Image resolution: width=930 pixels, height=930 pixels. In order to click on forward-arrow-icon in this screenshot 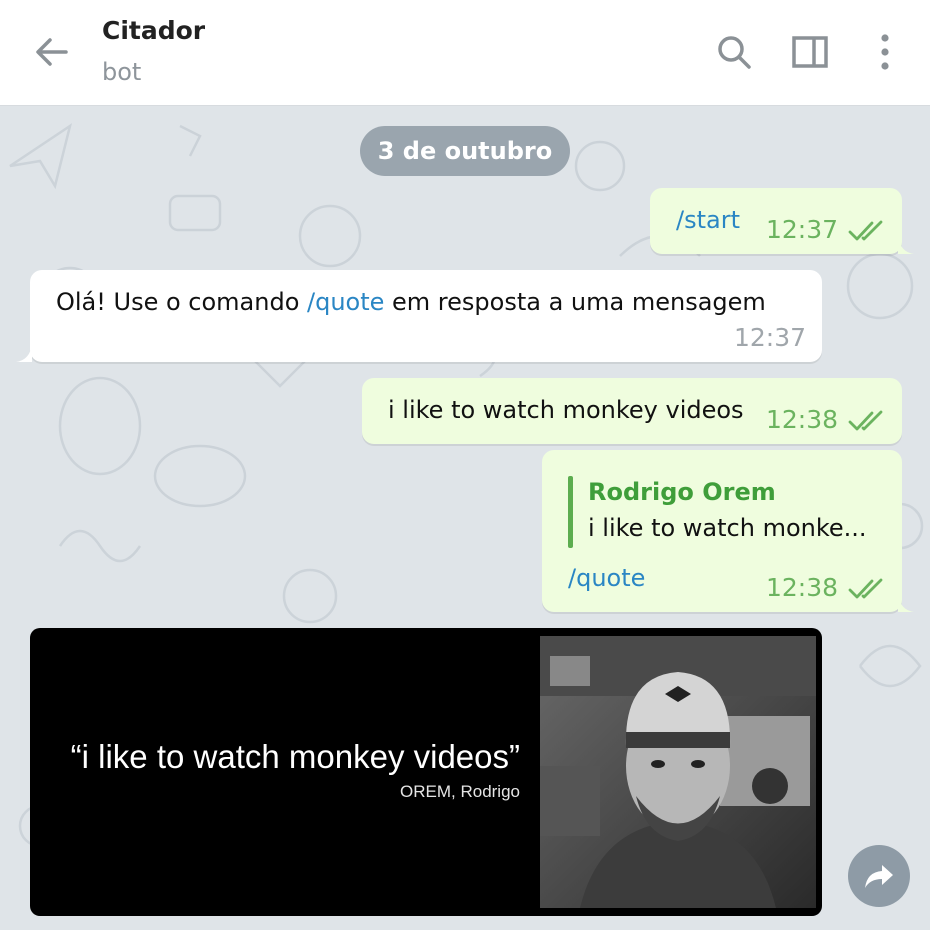, I will do `click(879, 876)`.